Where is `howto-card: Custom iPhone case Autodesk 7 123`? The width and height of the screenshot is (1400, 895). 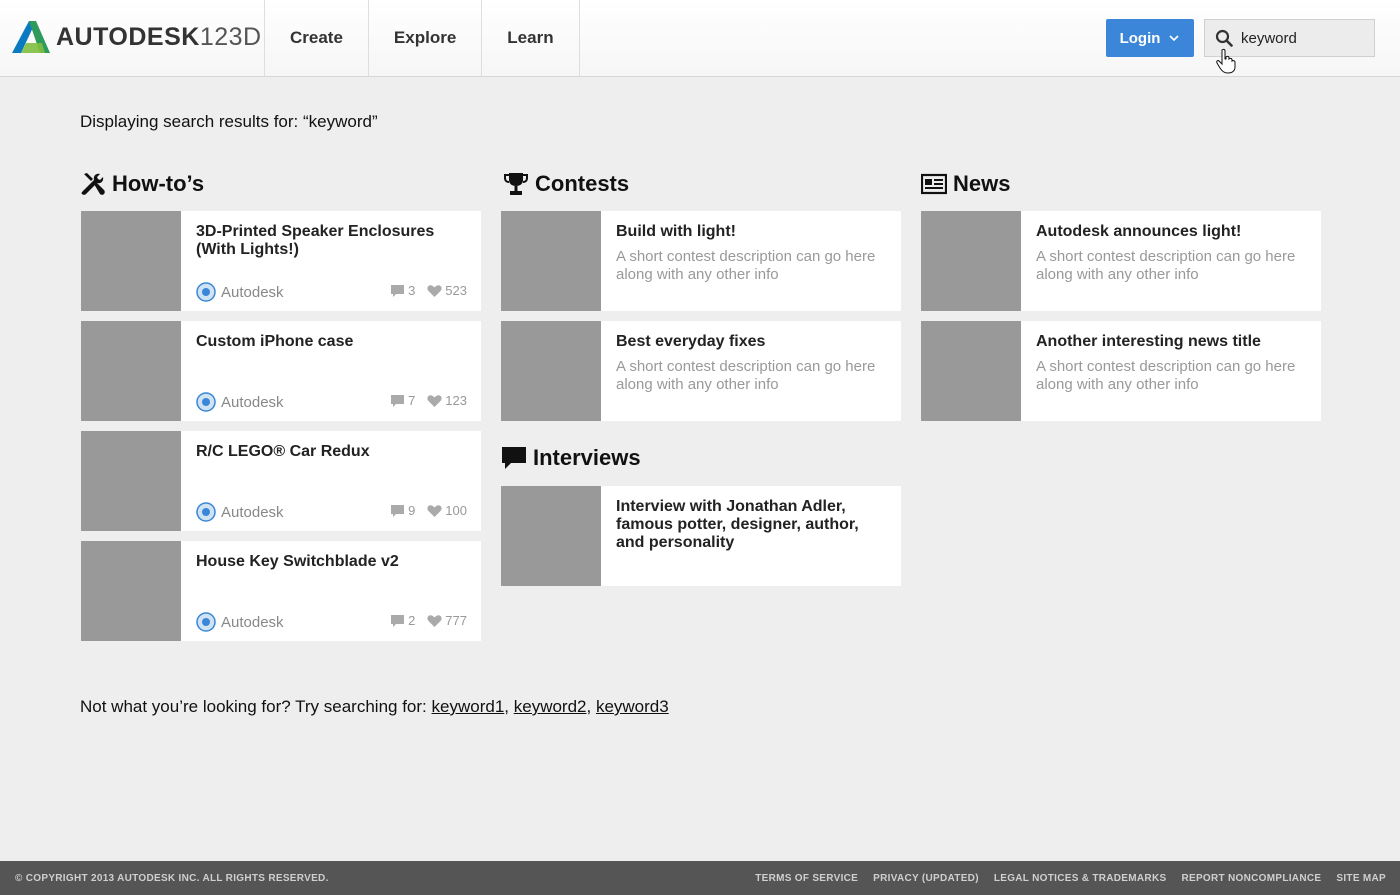 howto-card: Custom iPhone case Autodesk 7 123 is located at coordinates (281, 371).